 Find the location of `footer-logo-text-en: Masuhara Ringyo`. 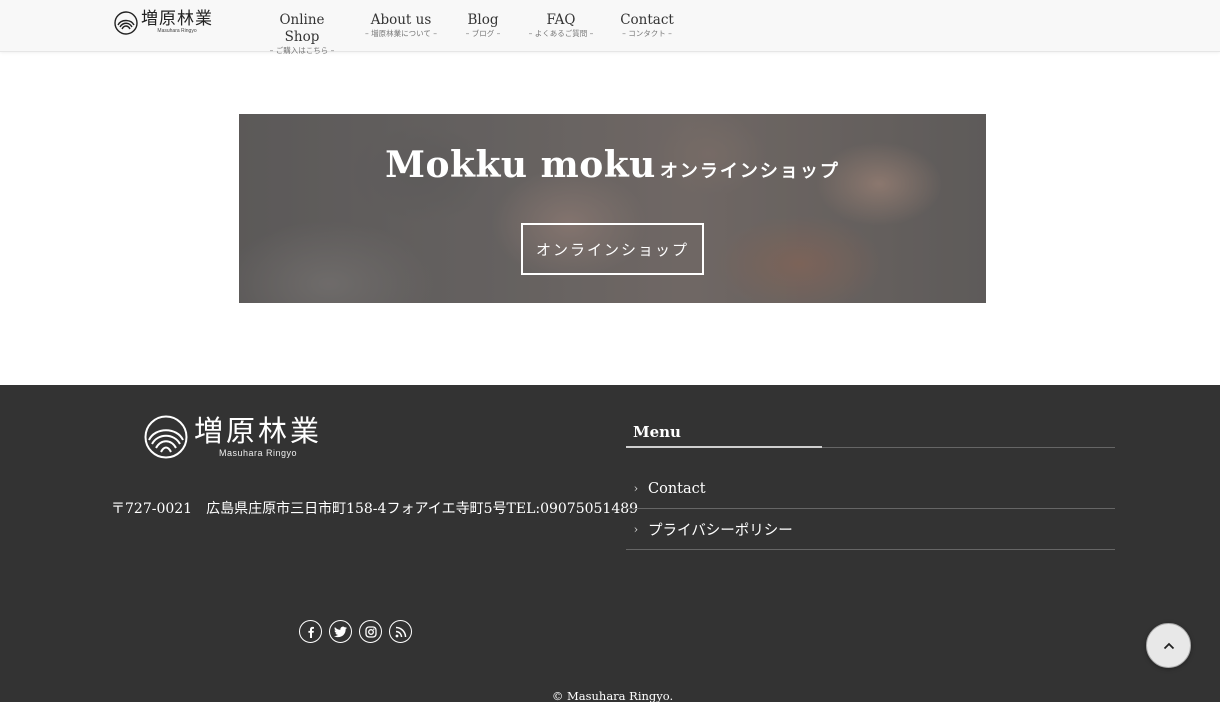

footer-logo-text-en: Masuhara Ringyo is located at coordinates (258, 453).